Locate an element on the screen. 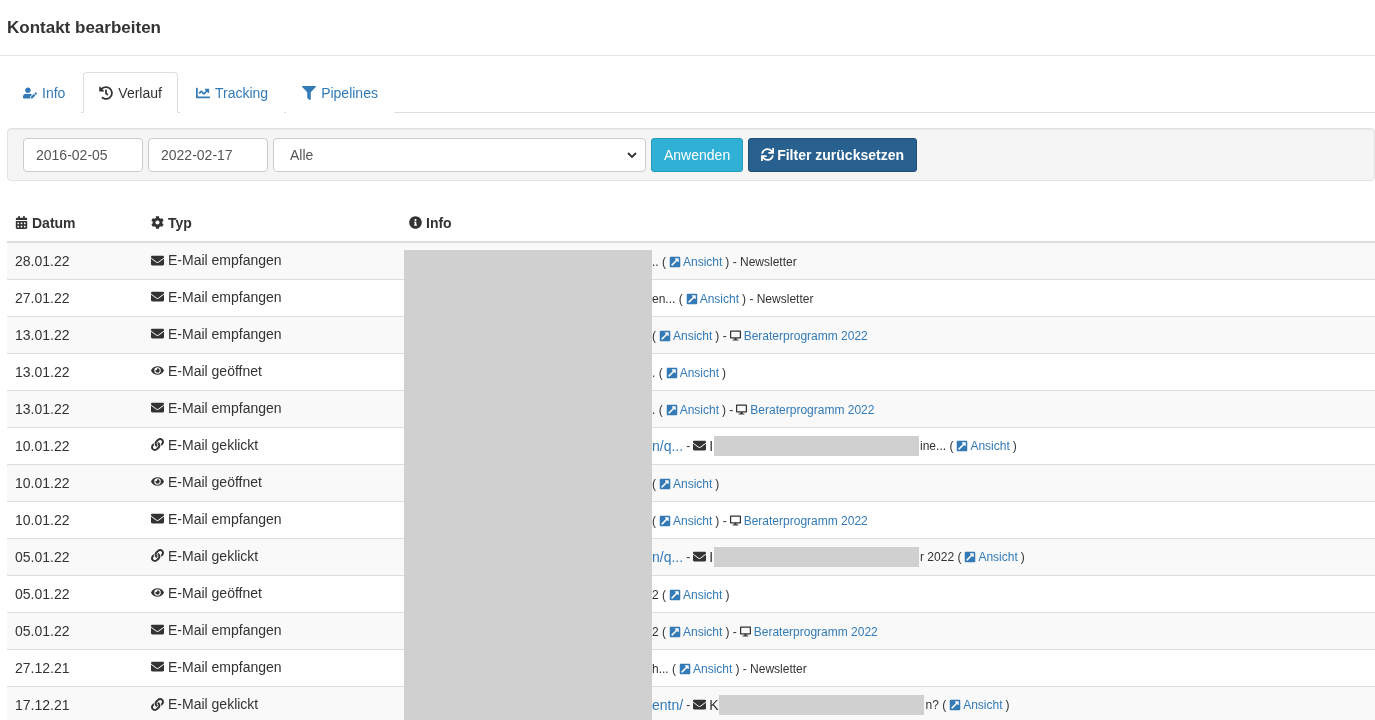  date-cell: 27.12.21 is located at coordinates (42, 667).